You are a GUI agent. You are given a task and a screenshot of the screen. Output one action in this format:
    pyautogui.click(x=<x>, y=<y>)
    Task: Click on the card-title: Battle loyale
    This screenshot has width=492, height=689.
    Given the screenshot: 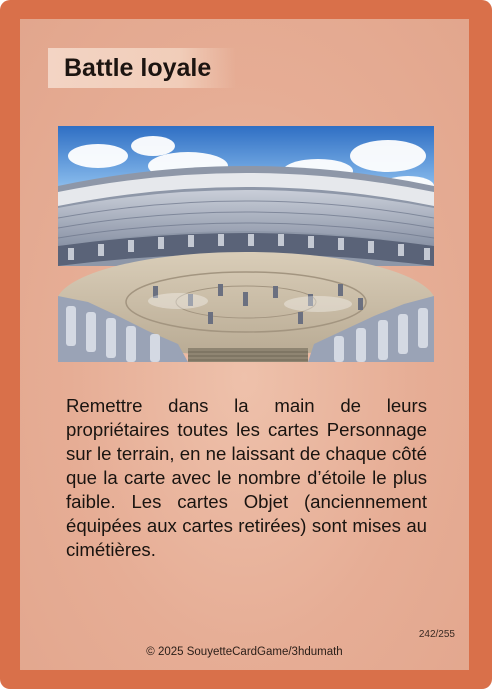 What is the action you would take?
    pyautogui.click(x=138, y=68)
    